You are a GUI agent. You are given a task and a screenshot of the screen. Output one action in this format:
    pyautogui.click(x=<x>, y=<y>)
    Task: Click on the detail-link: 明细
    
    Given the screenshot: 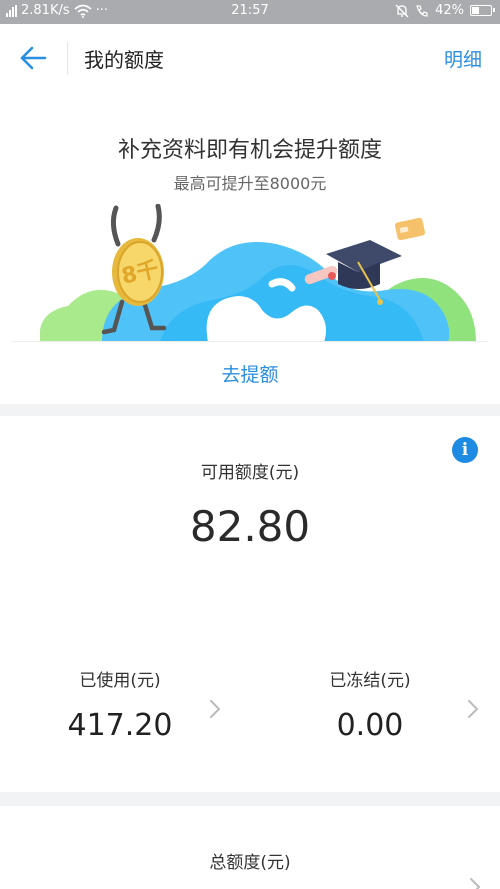 What is the action you would take?
    pyautogui.click(x=463, y=58)
    